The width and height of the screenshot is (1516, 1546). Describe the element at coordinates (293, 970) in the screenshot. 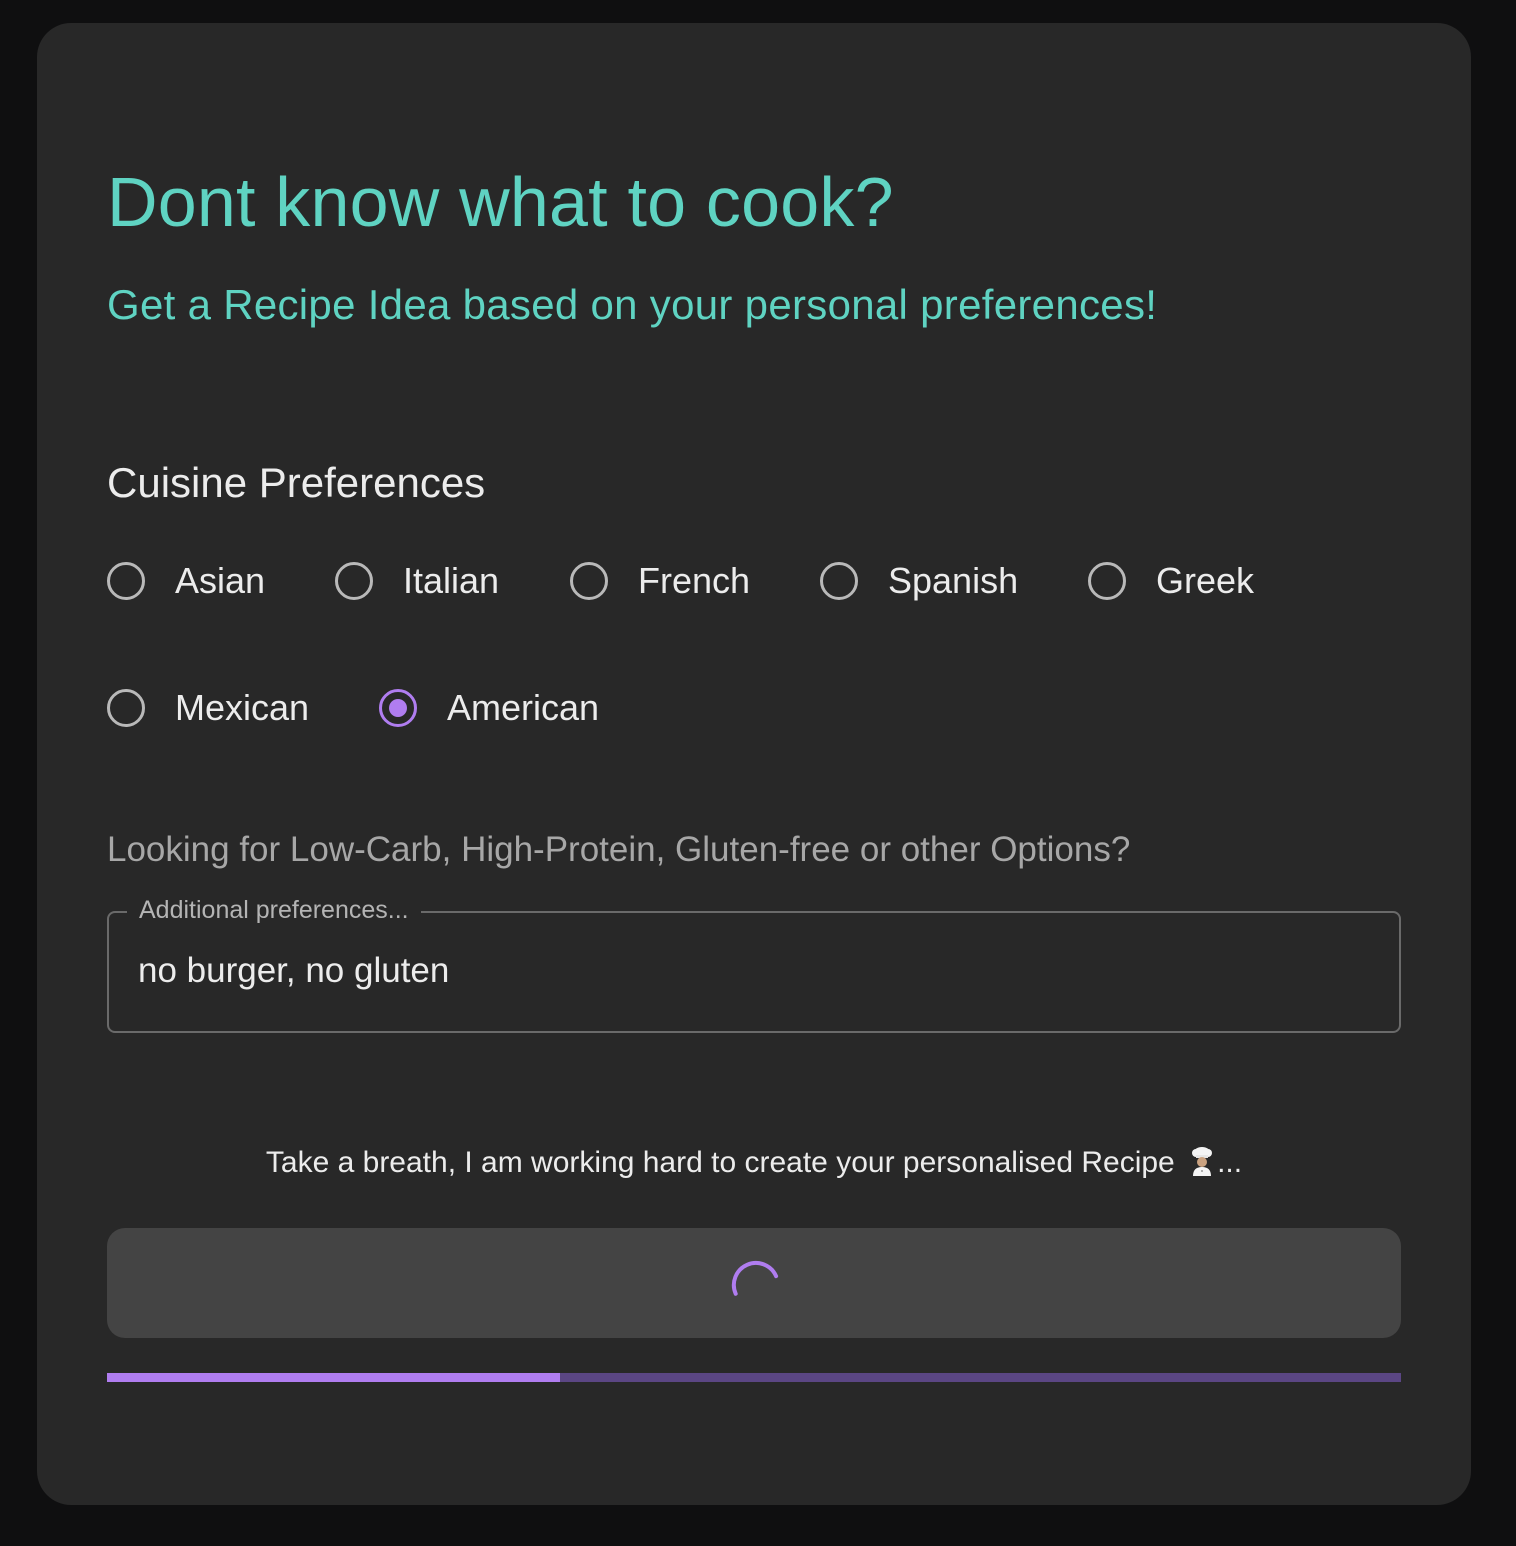

I see `additional-preferences-input: no burger, no gluten` at that location.